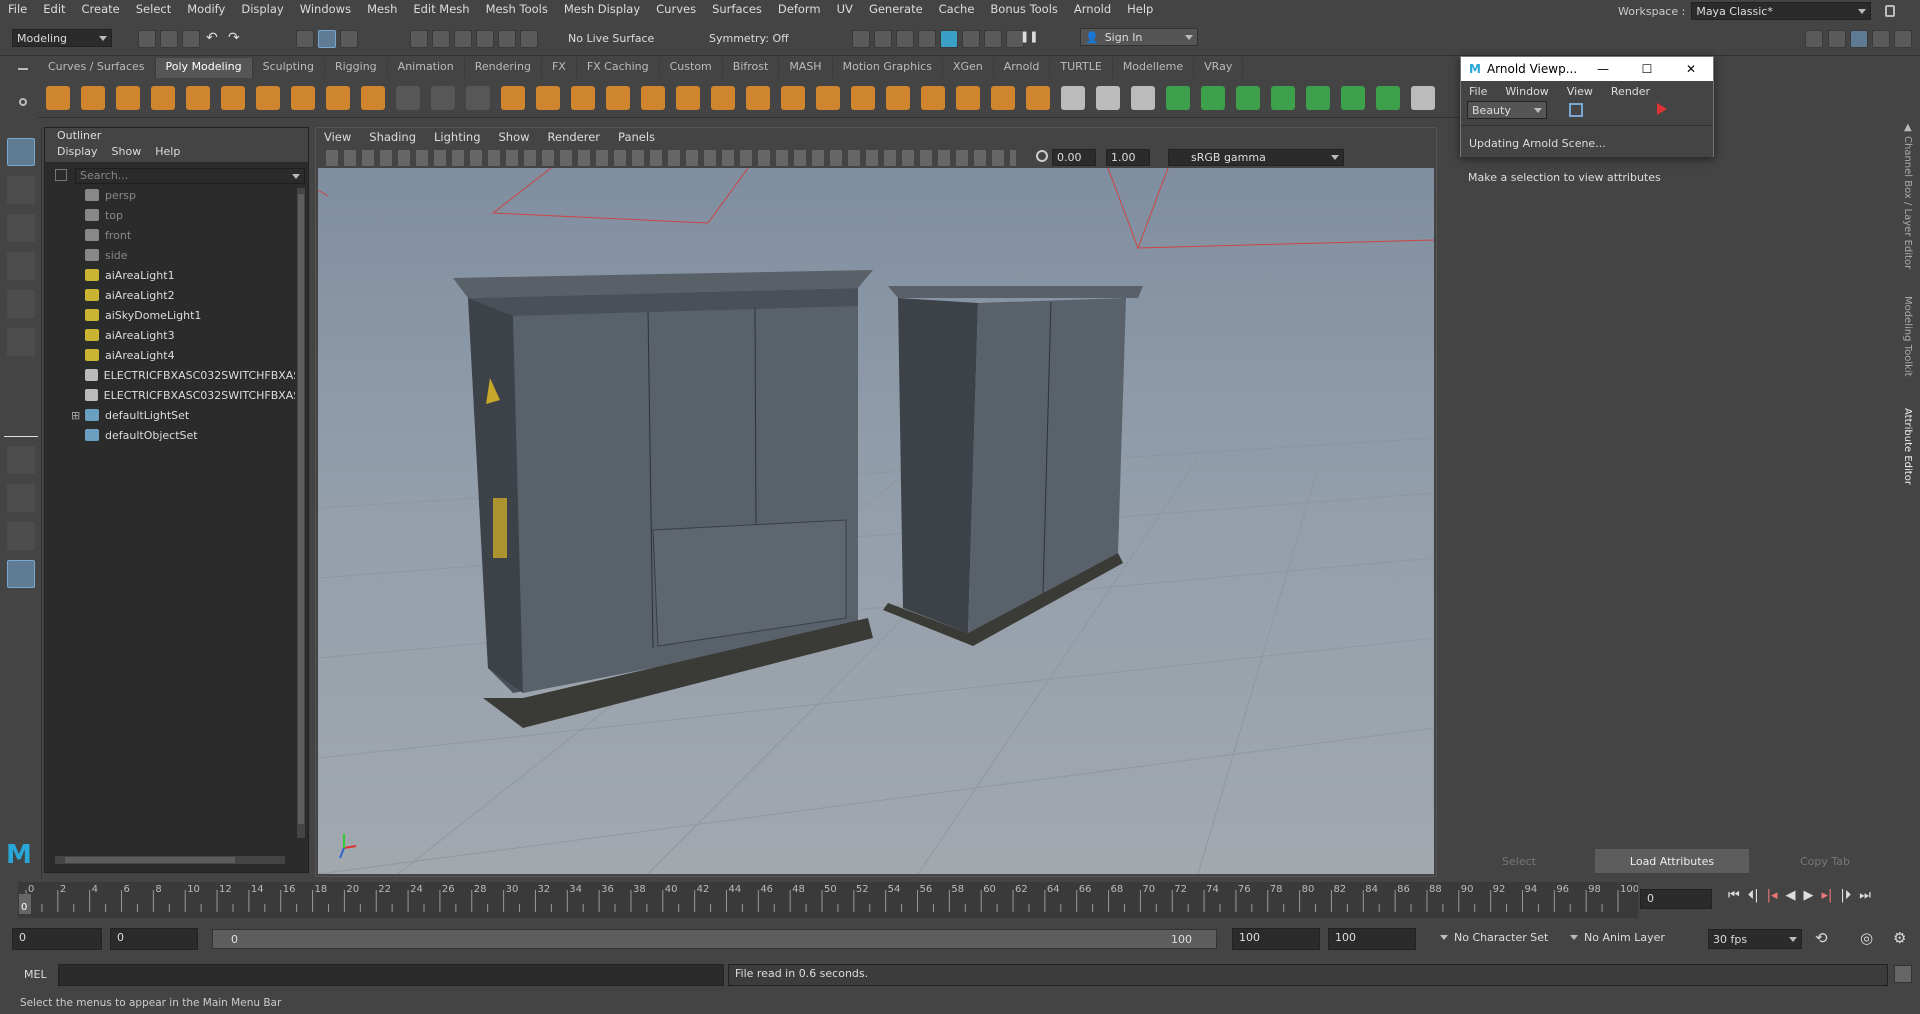 This screenshot has height=1014, width=1920. What do you see at coordinates (289, 68) in the screenshot?
I see `shelf-tab-sculpting: Sculpting` at bounding box center [289, 68].